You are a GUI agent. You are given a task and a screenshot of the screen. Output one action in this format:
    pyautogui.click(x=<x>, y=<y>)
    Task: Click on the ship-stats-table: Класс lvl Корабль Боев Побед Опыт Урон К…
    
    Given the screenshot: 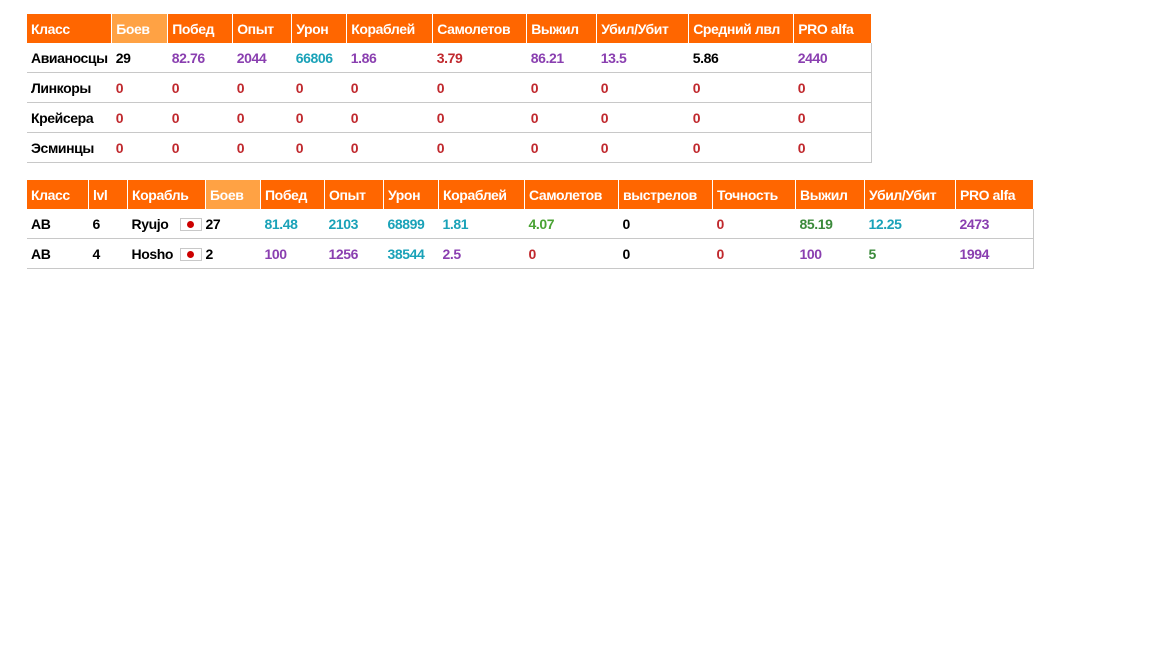 What is the action you would take?
    pyautogui.click(x=530, y=224)
    